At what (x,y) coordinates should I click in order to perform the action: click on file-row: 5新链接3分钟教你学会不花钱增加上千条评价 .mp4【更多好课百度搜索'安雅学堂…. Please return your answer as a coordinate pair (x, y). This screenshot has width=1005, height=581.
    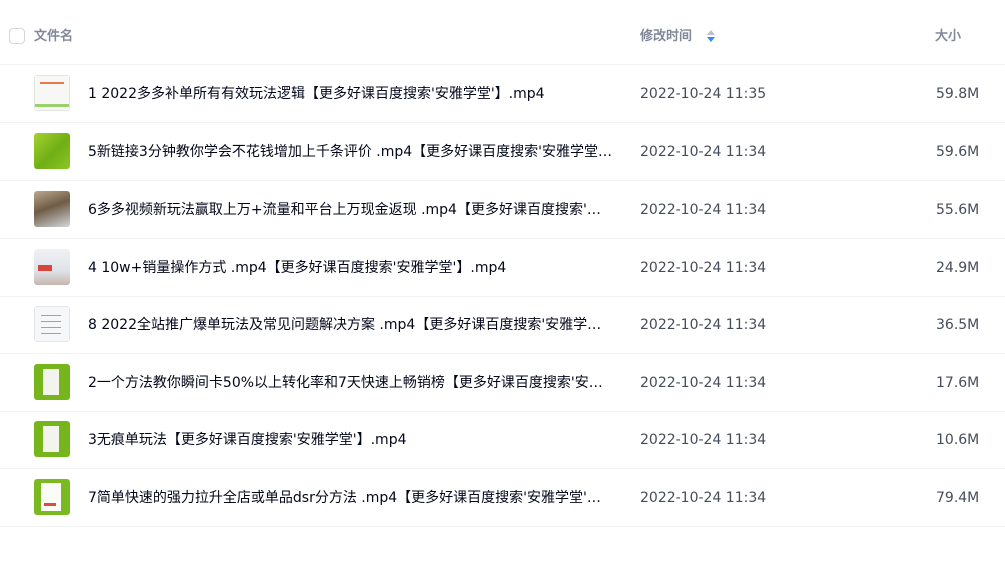
    Looking at the image, I should click on (502, 152).